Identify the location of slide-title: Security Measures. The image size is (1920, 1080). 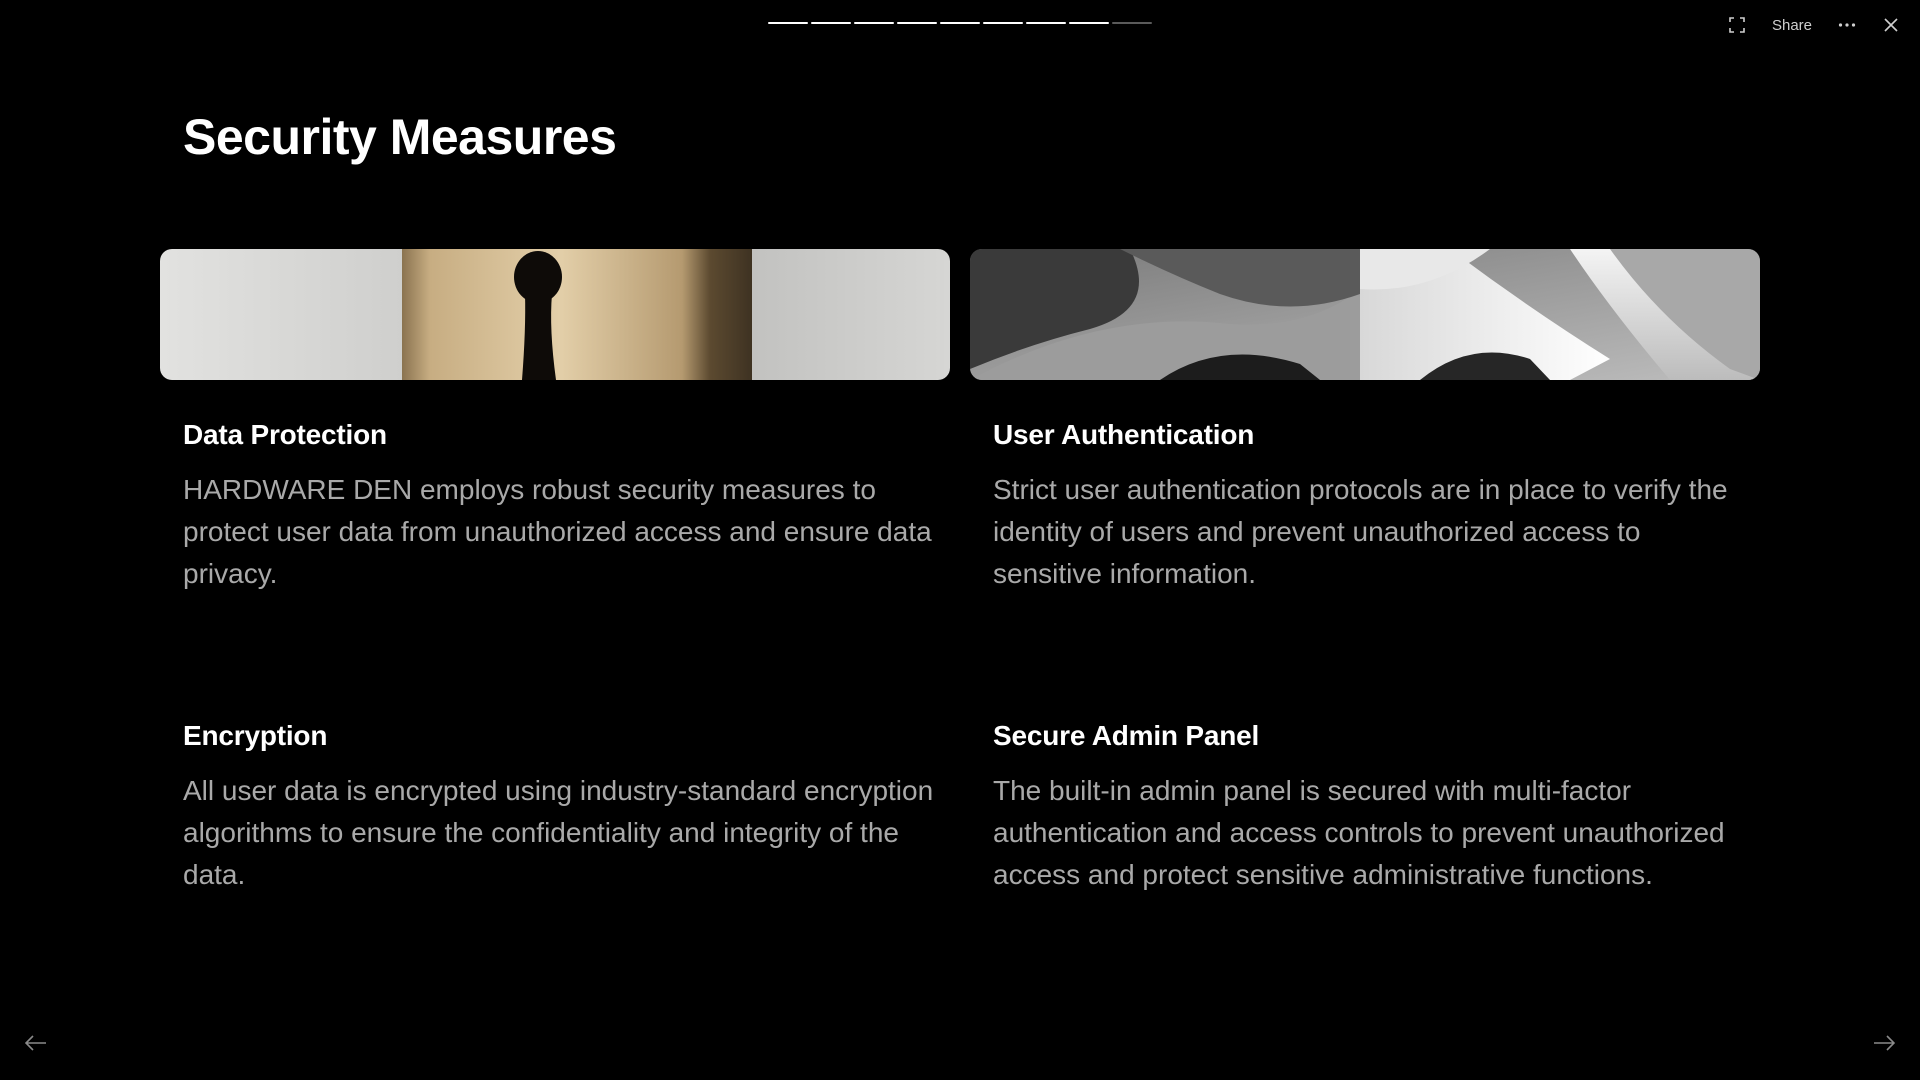
(400, 137).